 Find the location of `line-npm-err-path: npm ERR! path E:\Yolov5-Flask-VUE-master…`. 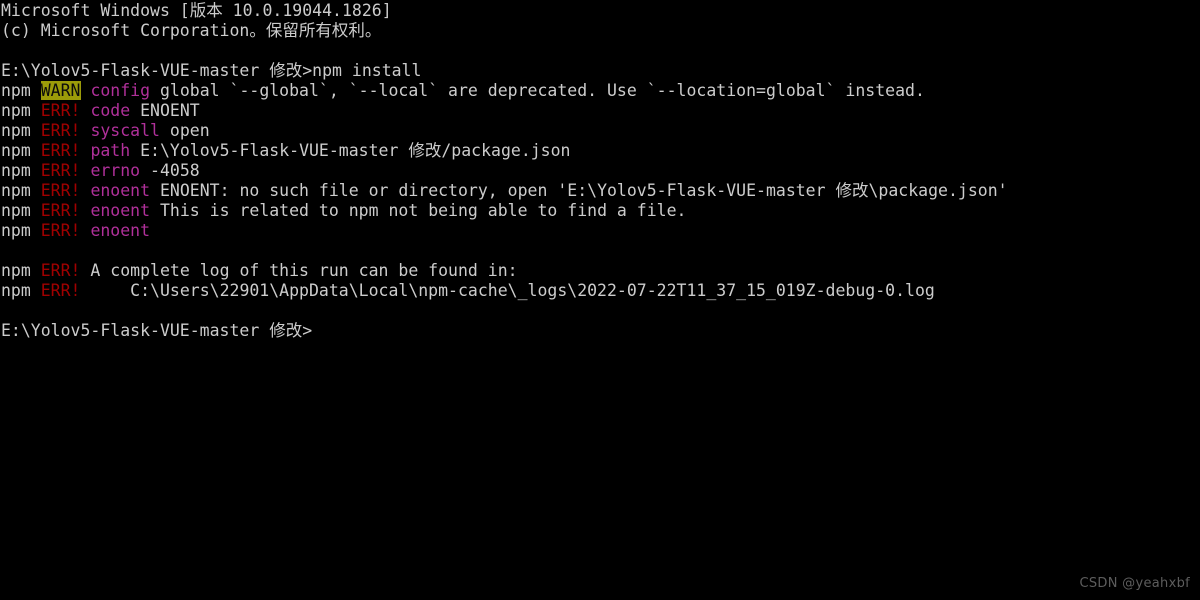

line-npm-err-path: npm ERR! path E:\Yolov5-Flask-VUE-master… is located at coordinates (600, 151).